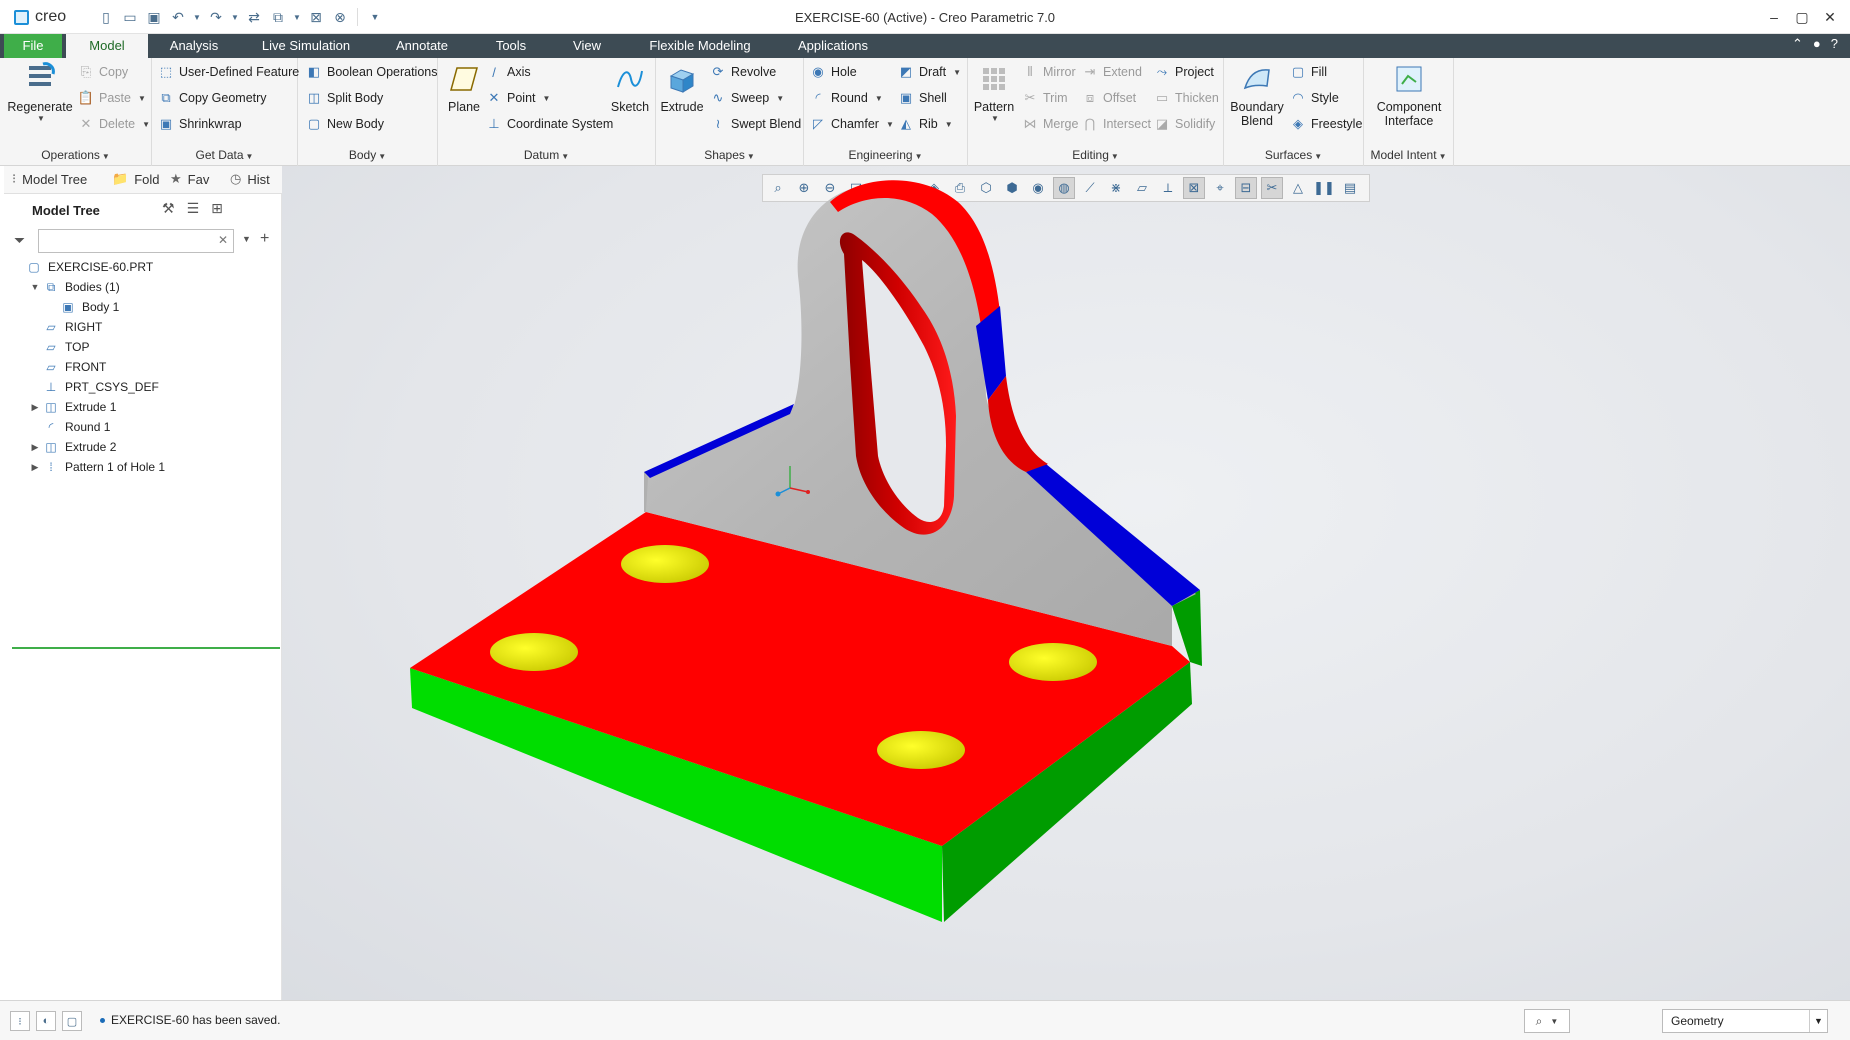 The width and height of the screenshot is (1850, 1040). I want to click on boundary-blend-button: Boundary Blend, so click(1257, 95).